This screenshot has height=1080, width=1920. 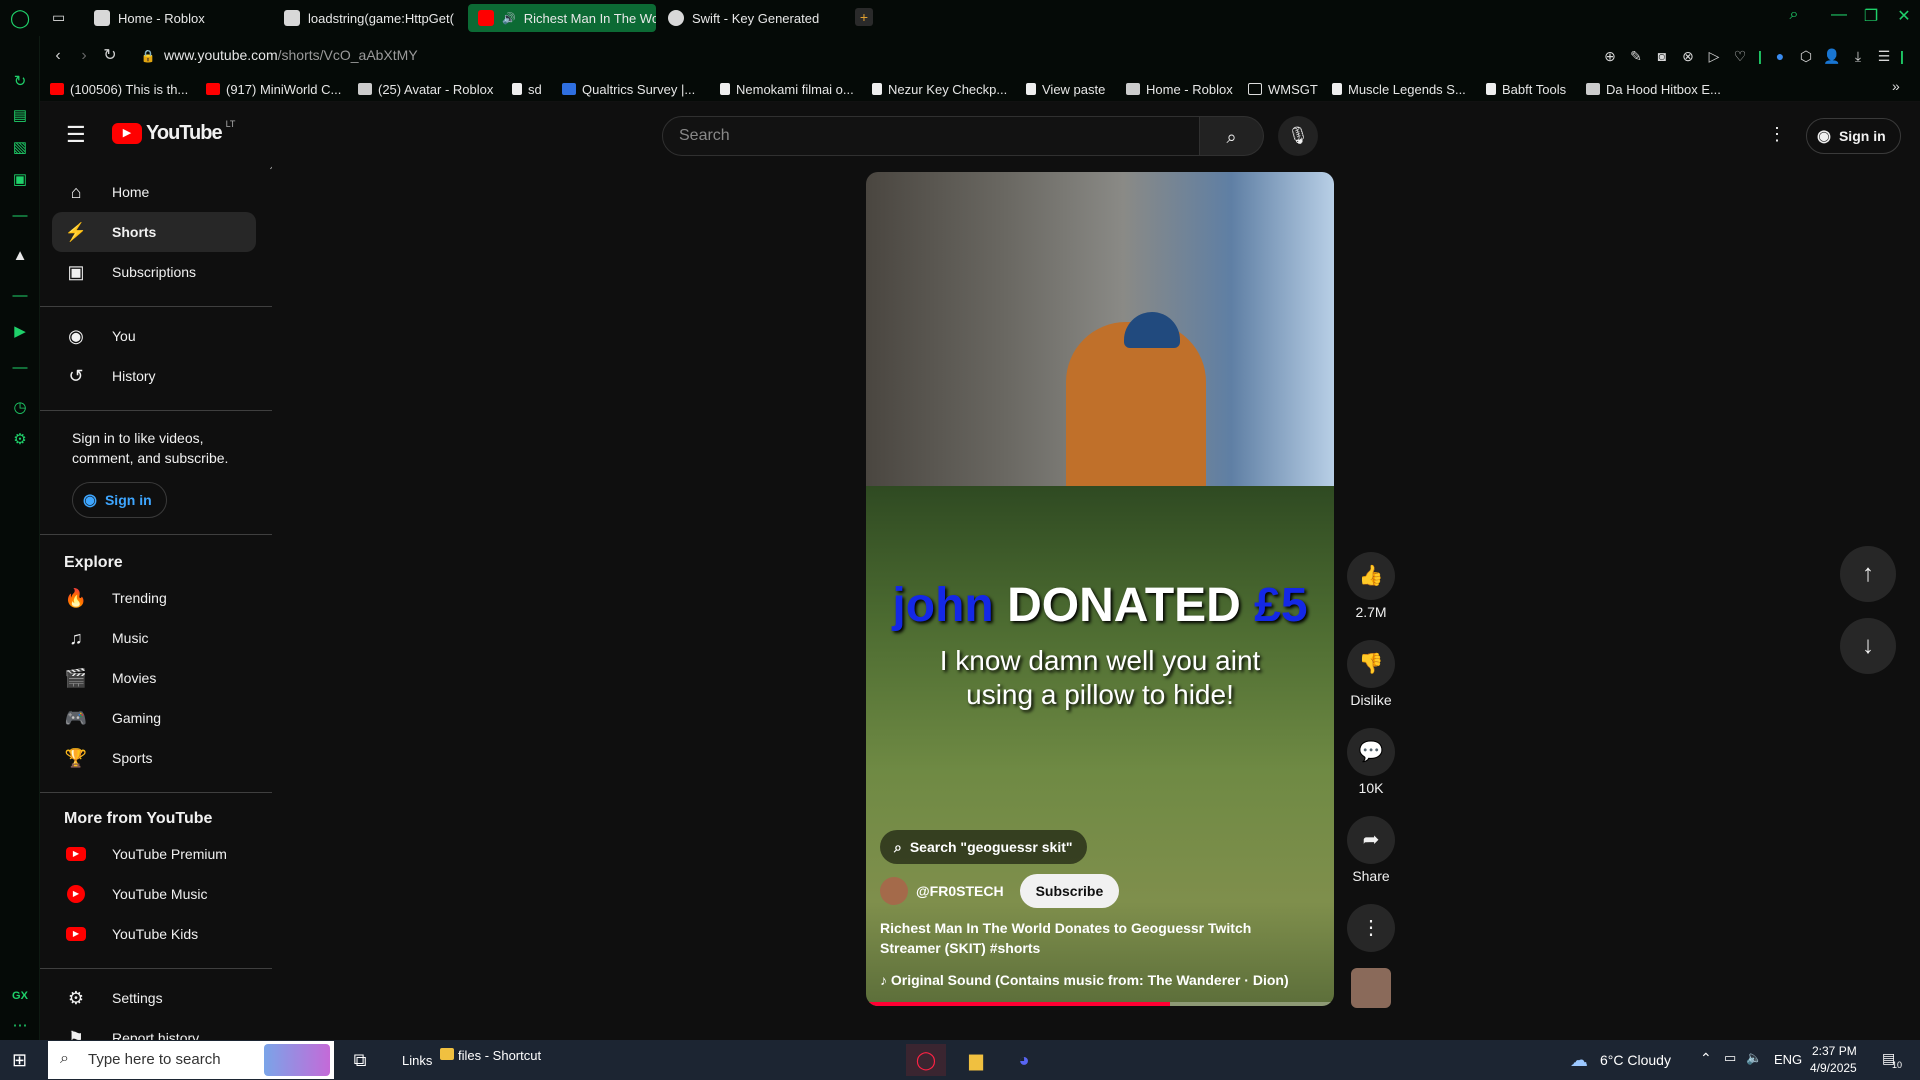 I want to click on opera-gx-taskbar-icon: ◯, so click(x=926, y=1060).